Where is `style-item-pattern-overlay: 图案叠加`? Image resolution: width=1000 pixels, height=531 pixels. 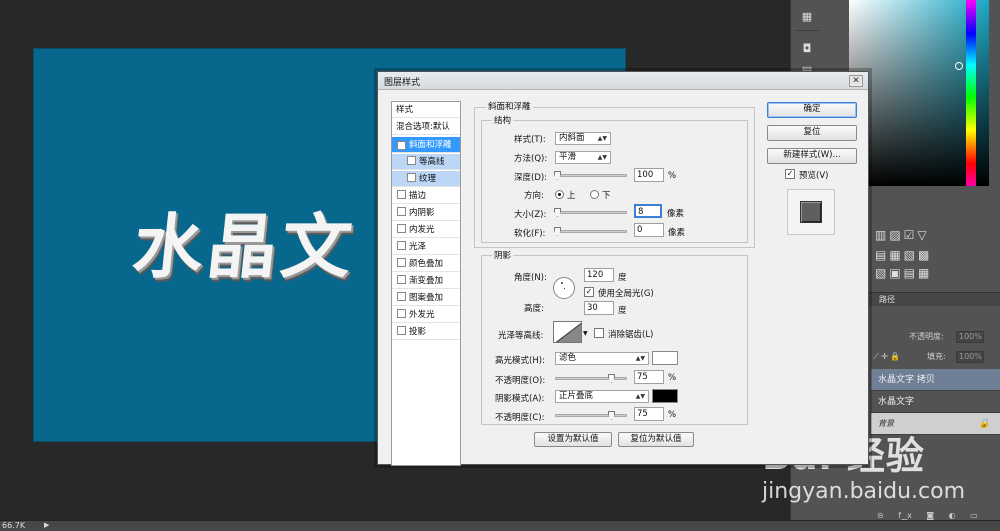
style-item-pattern-overlay: 图案叠加 is located at coordinates (426, 298).